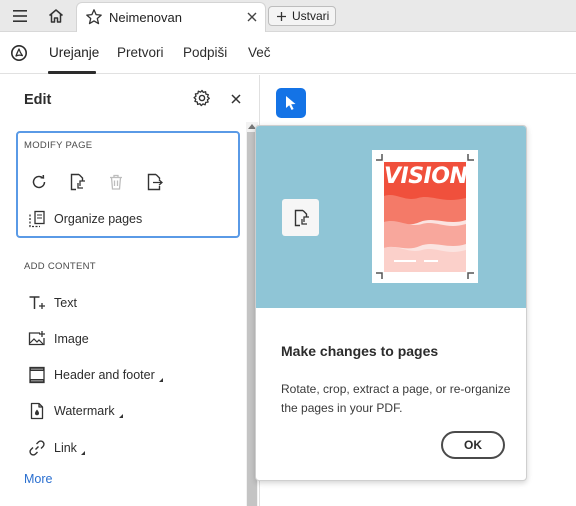  What do you see at coordinates (37, 411) in the screenshot?
I see `watermark-icon` at bounding box center [37, 411].